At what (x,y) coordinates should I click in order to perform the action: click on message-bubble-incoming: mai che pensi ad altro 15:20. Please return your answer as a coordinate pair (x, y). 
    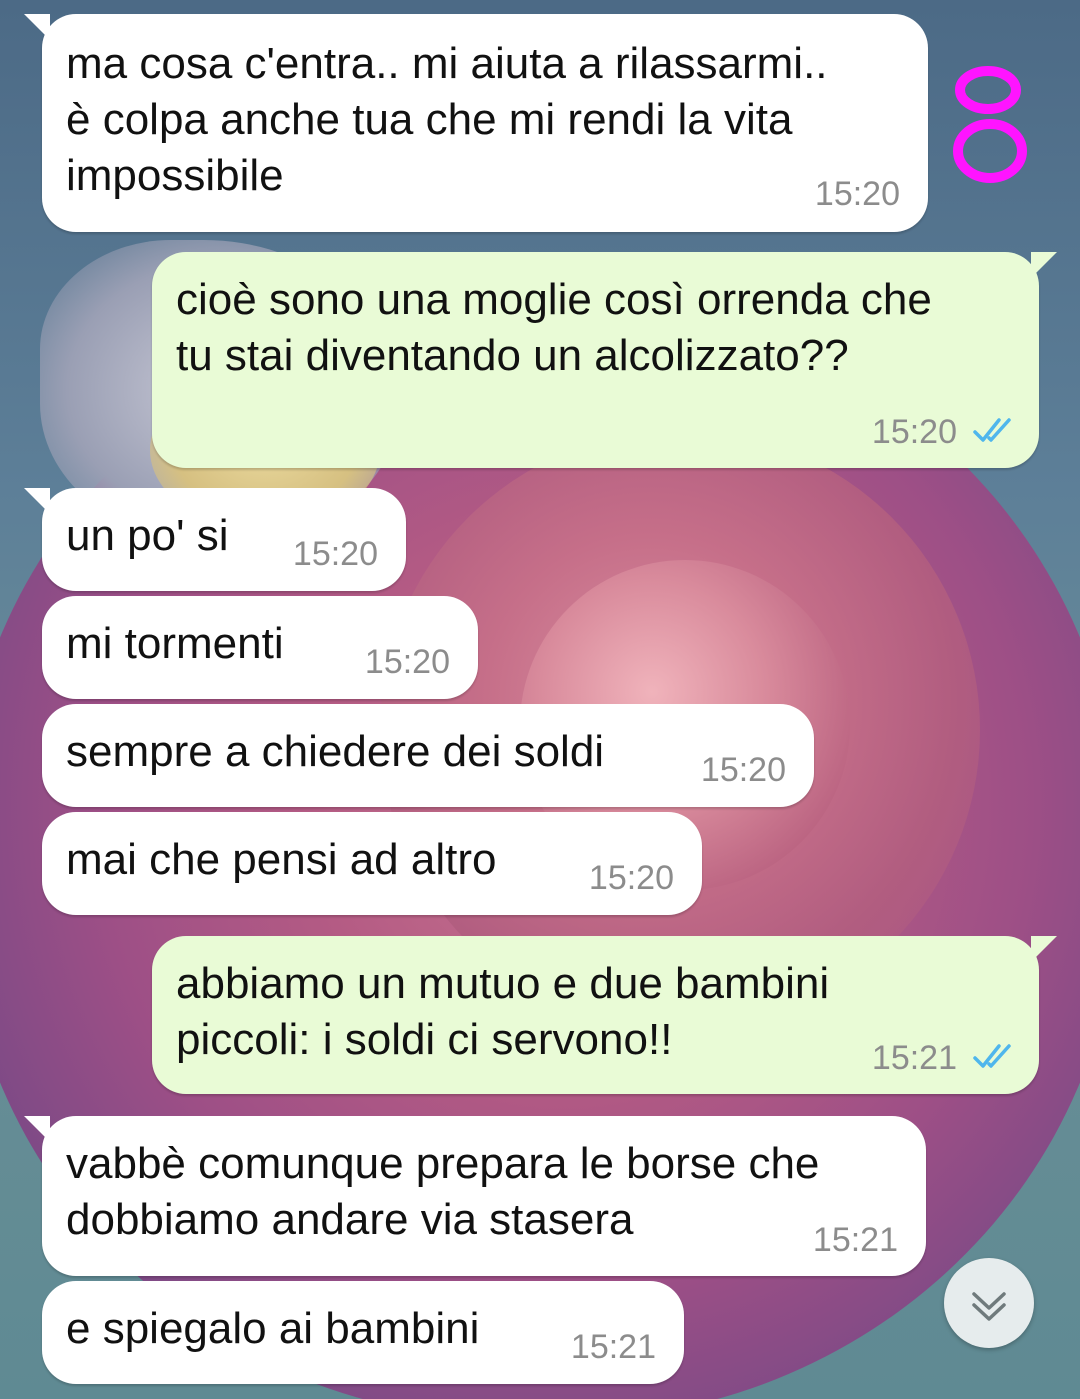
    Looking at the image, I should click on (372, 863).